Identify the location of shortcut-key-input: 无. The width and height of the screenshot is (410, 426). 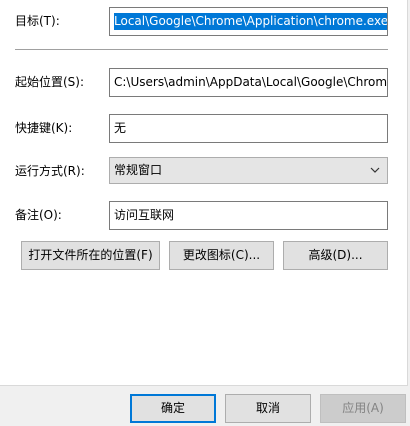
(248, 128).